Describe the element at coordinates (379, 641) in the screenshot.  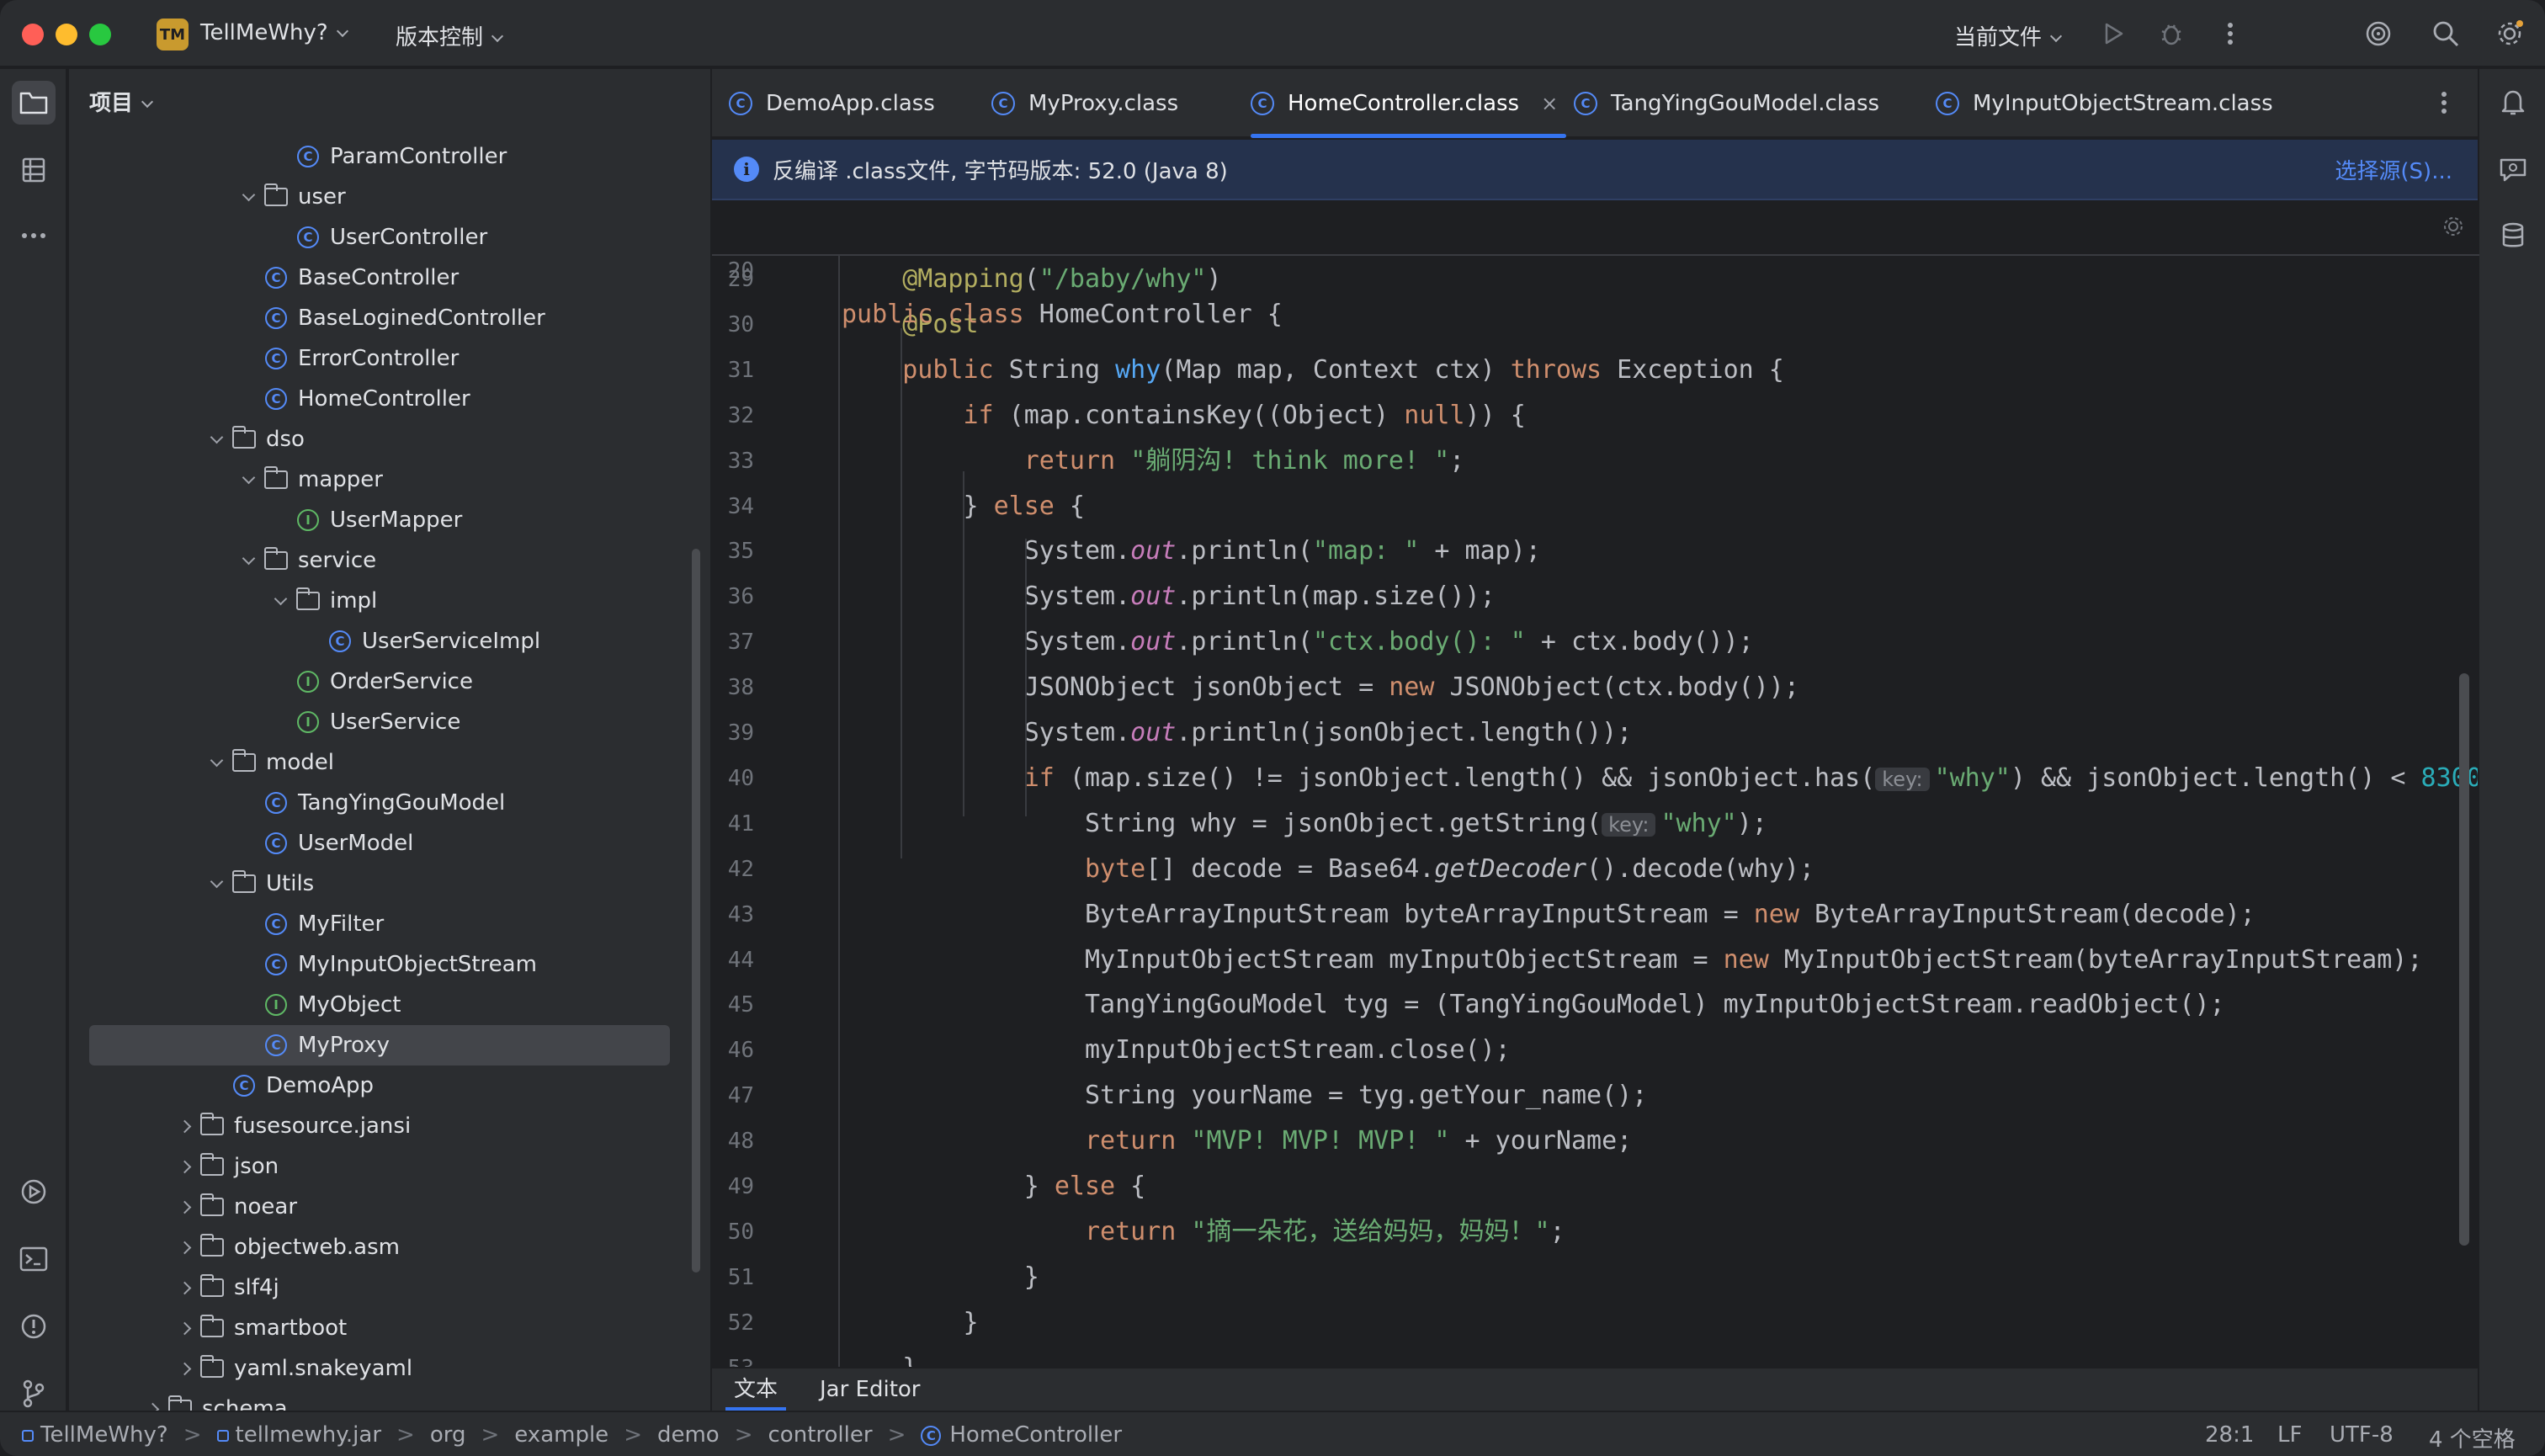
I see `tree-file-item: C UserServiceImpl` at that location.